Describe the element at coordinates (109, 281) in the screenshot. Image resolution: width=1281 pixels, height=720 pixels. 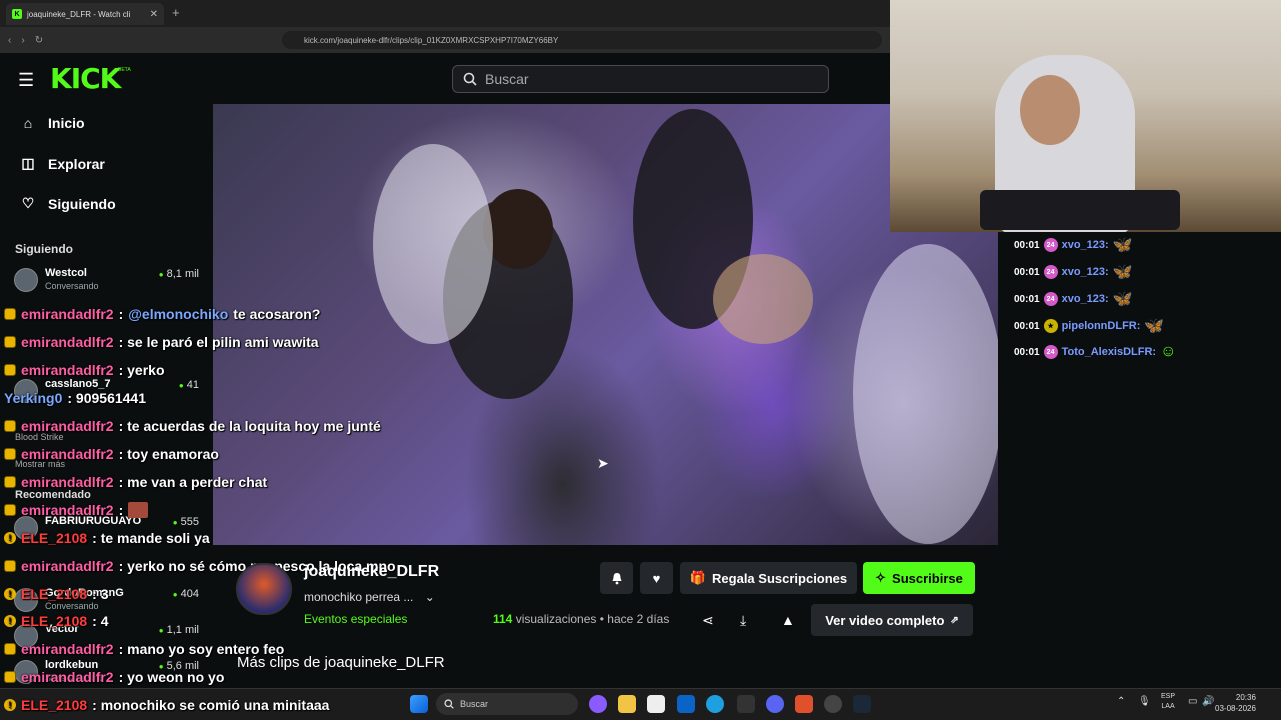
I see `sidebar-channel-westcol: Westcol Conversando 8,1 mil` at that location.